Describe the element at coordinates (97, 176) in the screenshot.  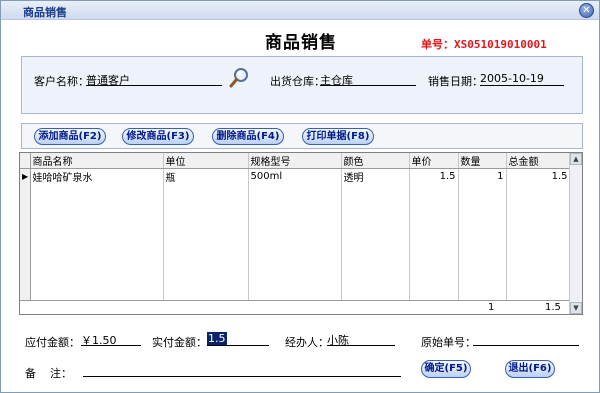
I see `cell-name: 娃哈哈矿泉水` at that location.